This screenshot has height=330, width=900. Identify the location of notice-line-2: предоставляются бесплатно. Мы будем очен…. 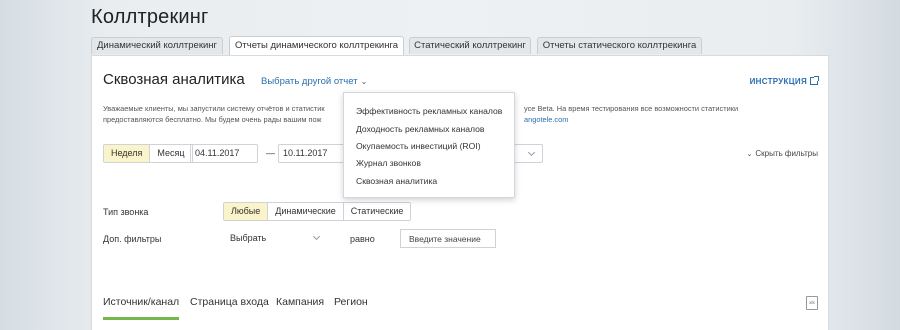
(212, 119).